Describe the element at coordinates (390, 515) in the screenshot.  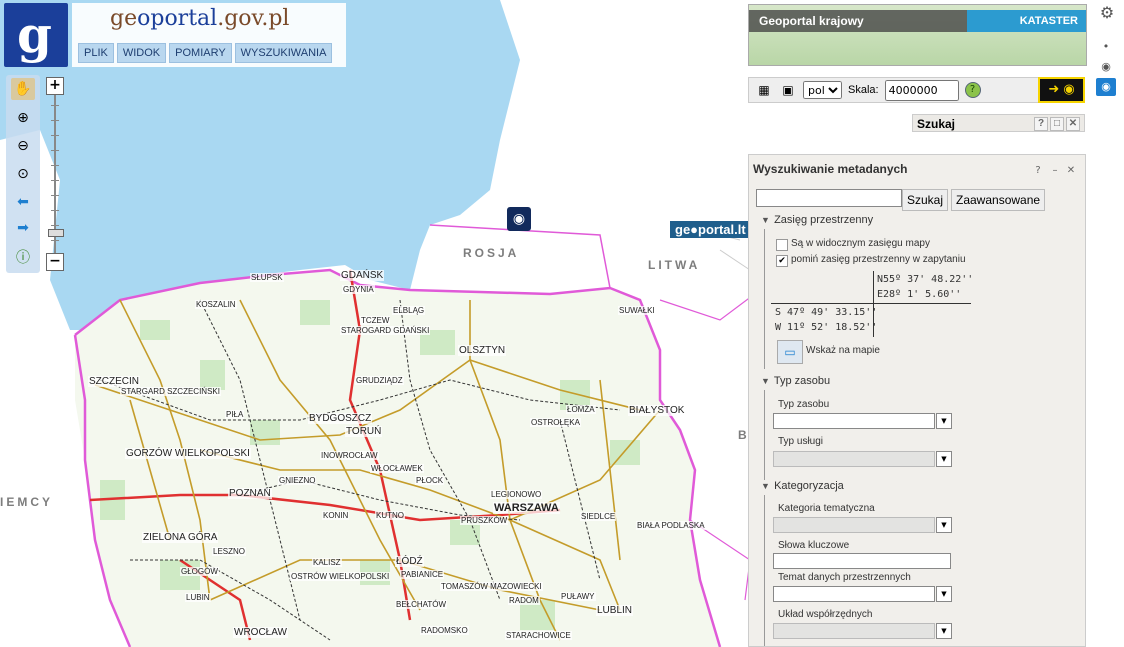
I see `city-label: KUTNO` at that location.